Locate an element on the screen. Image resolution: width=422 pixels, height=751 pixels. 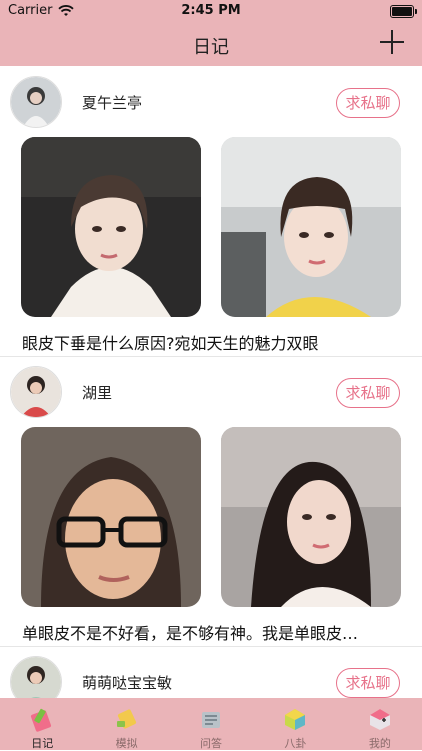
add-icon is located at coordinates (392, 42).